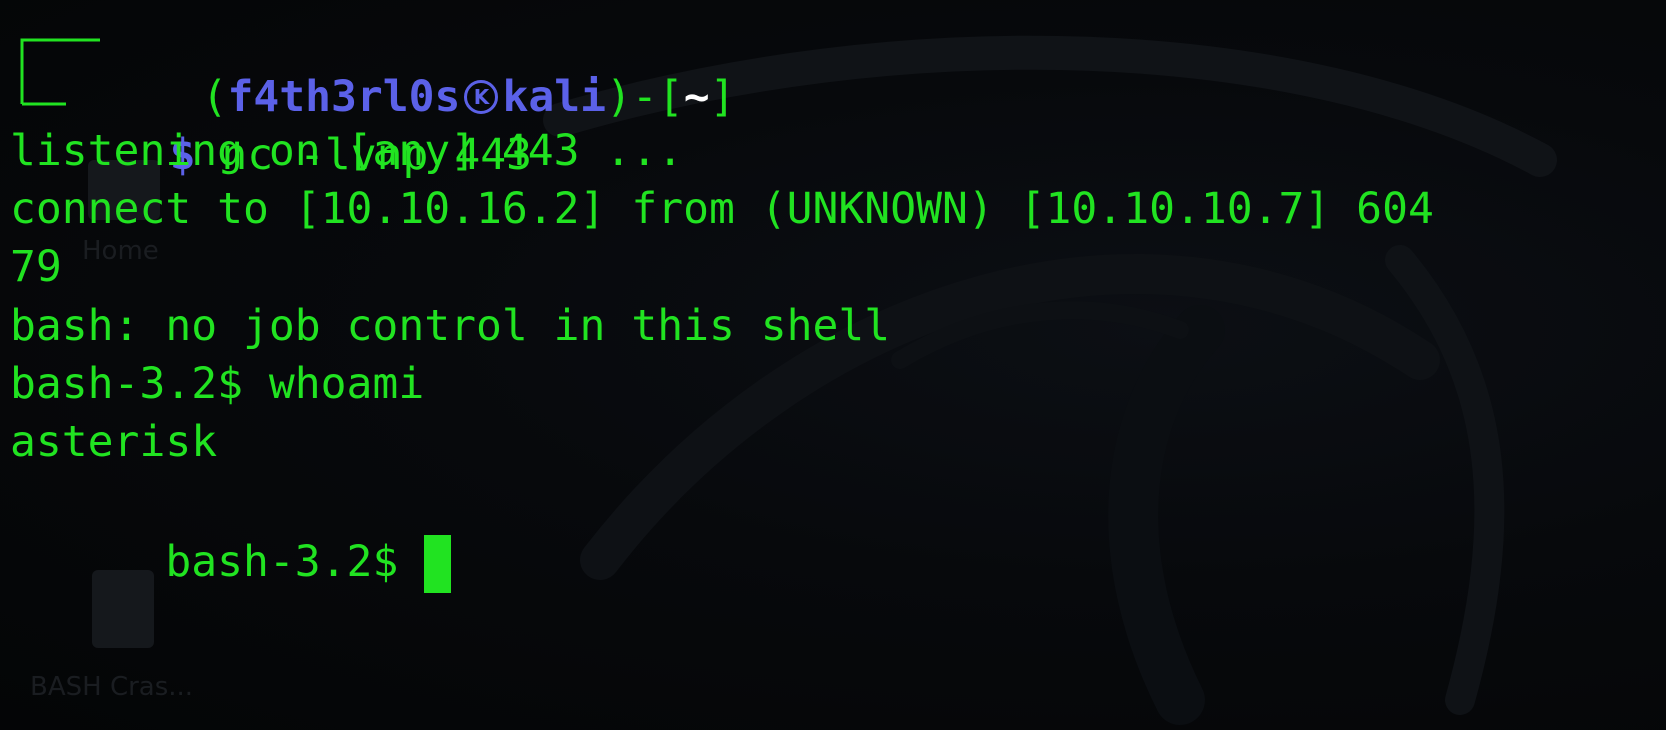 This screenshot has width=1666, height=730. What do you see at coordinates (114, 442) in the screenshot?
I see `output-line: asterisk` at bounding box center [114, 442].